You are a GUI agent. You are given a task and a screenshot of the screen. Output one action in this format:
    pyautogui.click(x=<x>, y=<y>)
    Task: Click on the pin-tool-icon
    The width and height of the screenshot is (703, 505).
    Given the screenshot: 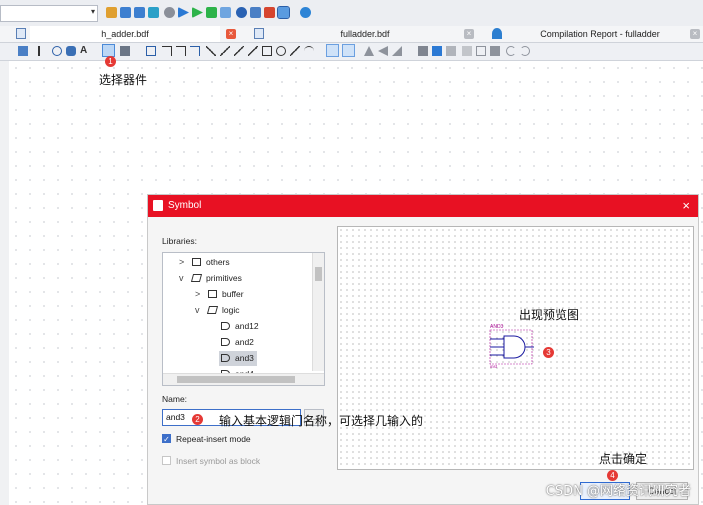 What is the action you would take?
    pyautogui.click(x=125, y=51)
    